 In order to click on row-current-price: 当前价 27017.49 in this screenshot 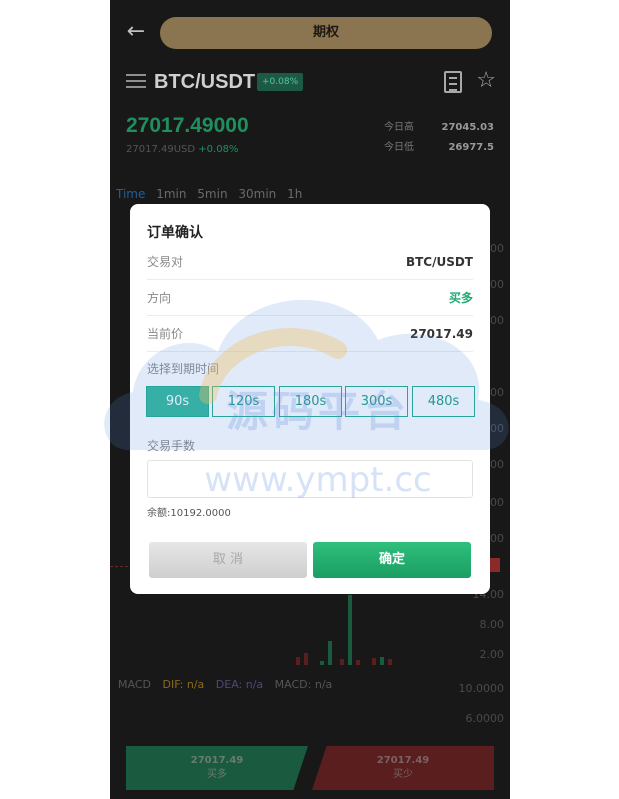, I will do `click(310, 334)`.